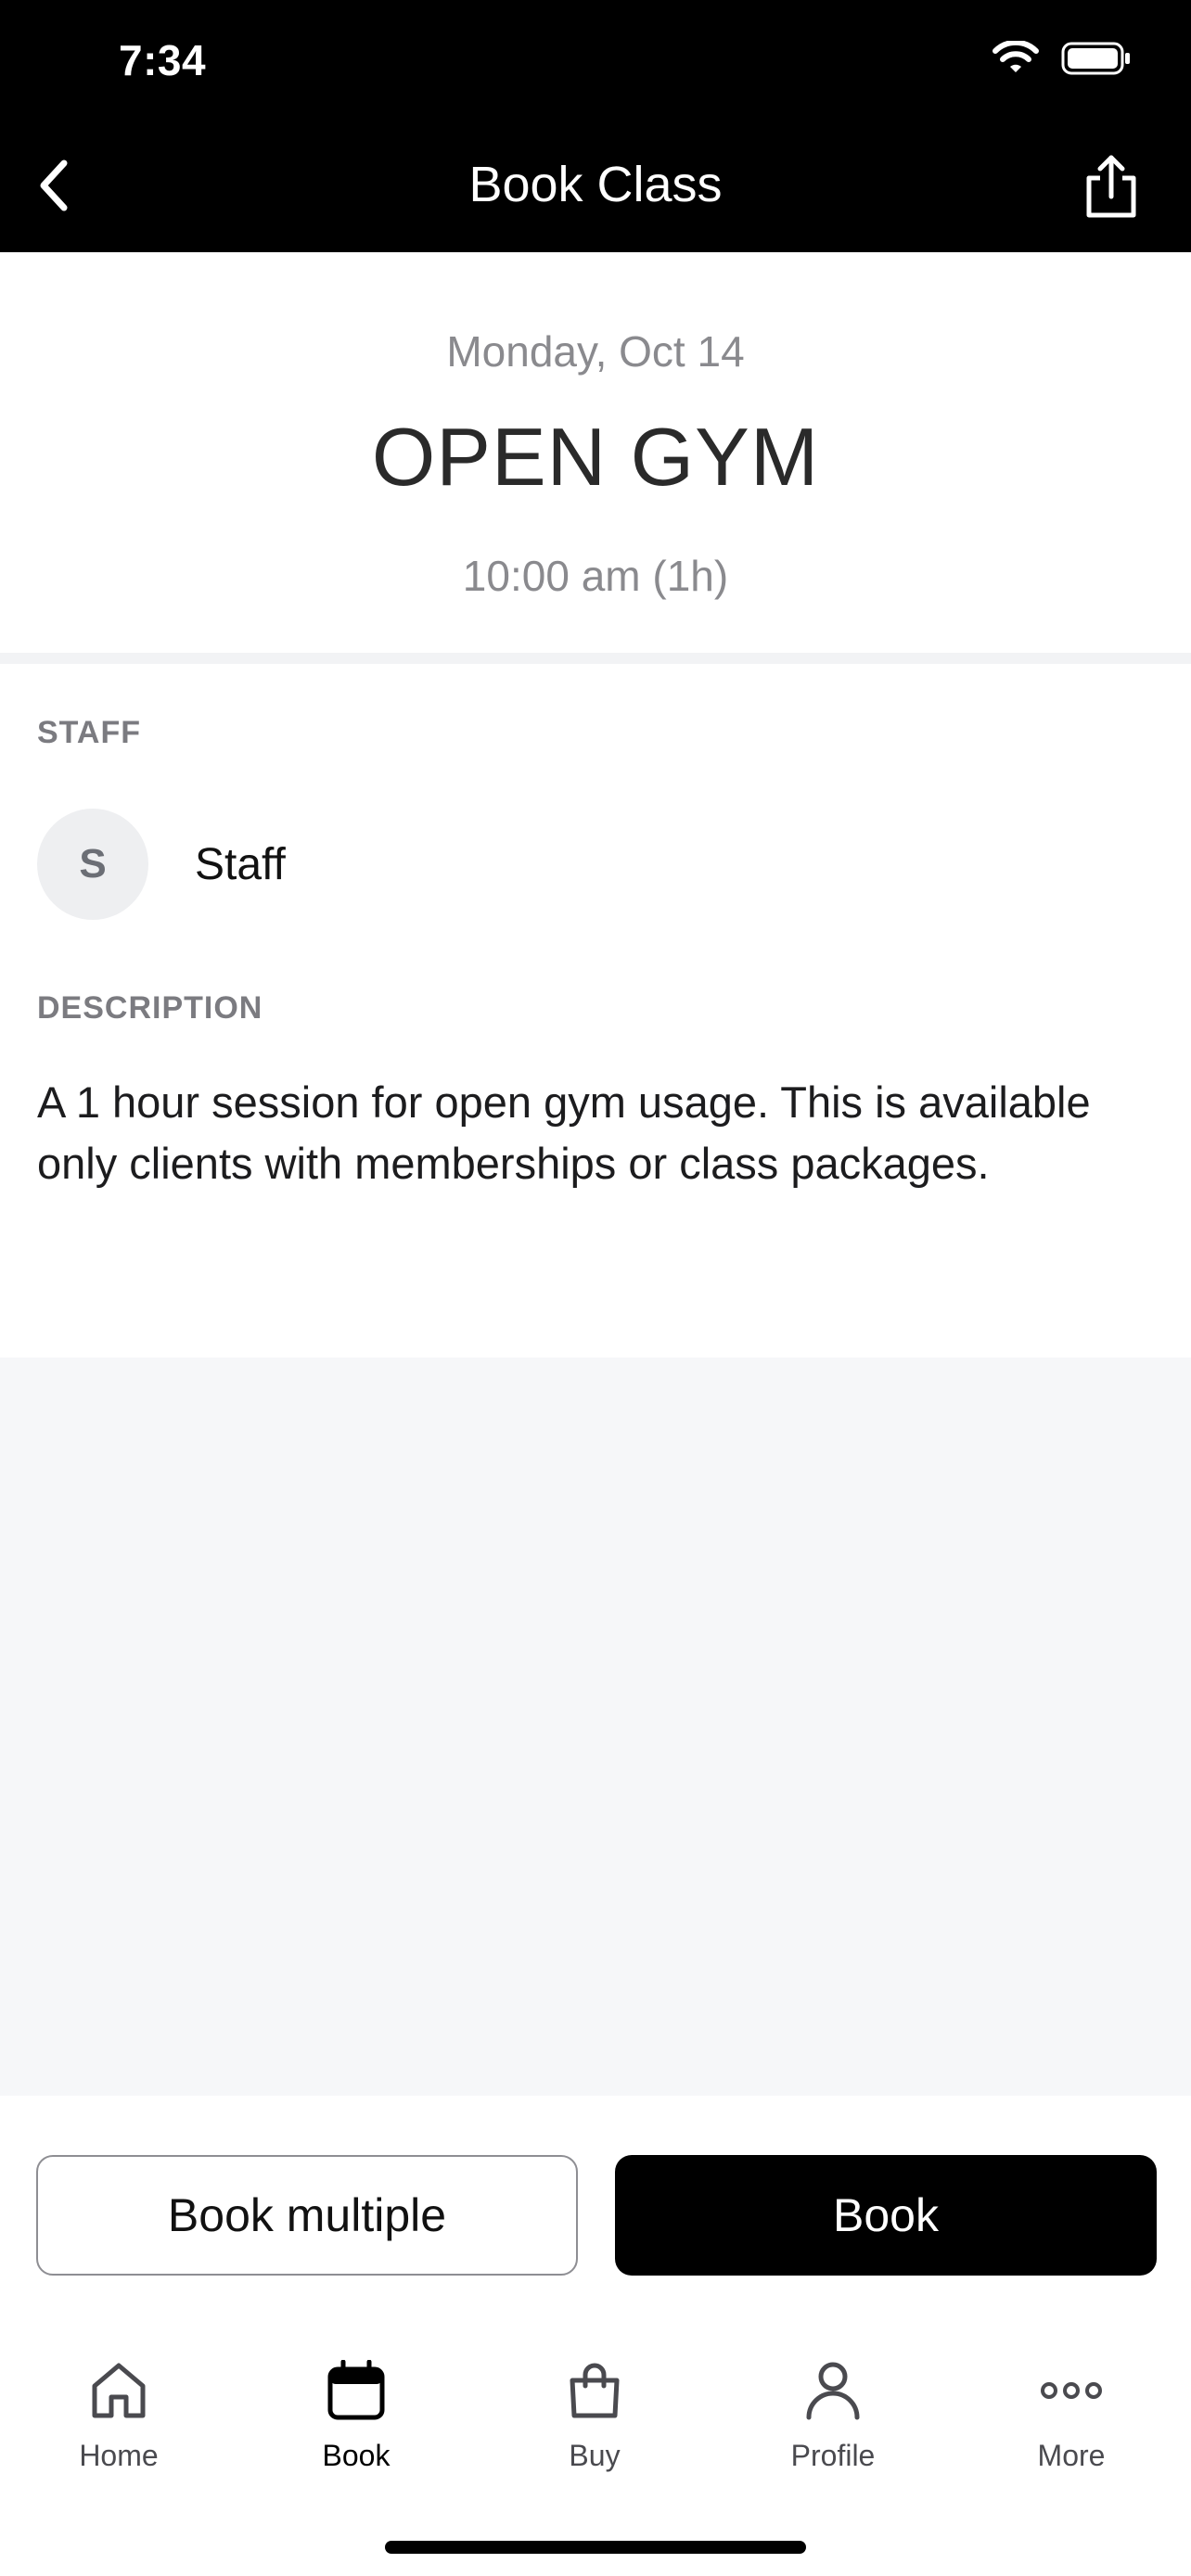 This screenshot has height=2576, width=1191. I want to click on page-title: Book Class, so click(595, 185).